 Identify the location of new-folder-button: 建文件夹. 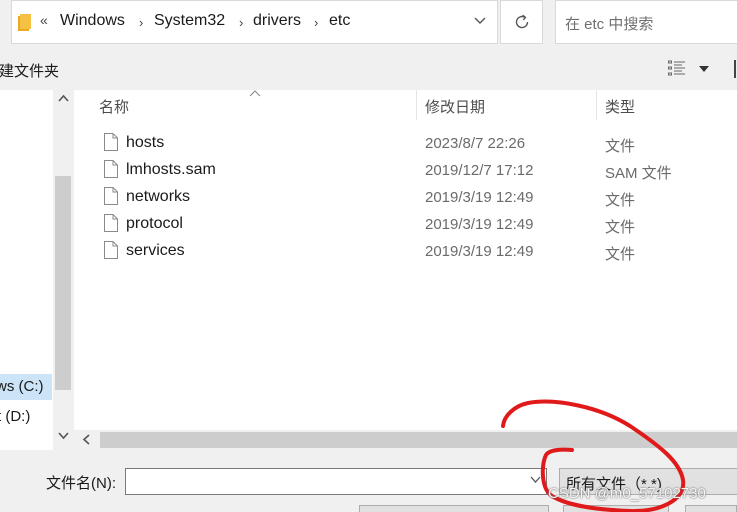
(29, 70).